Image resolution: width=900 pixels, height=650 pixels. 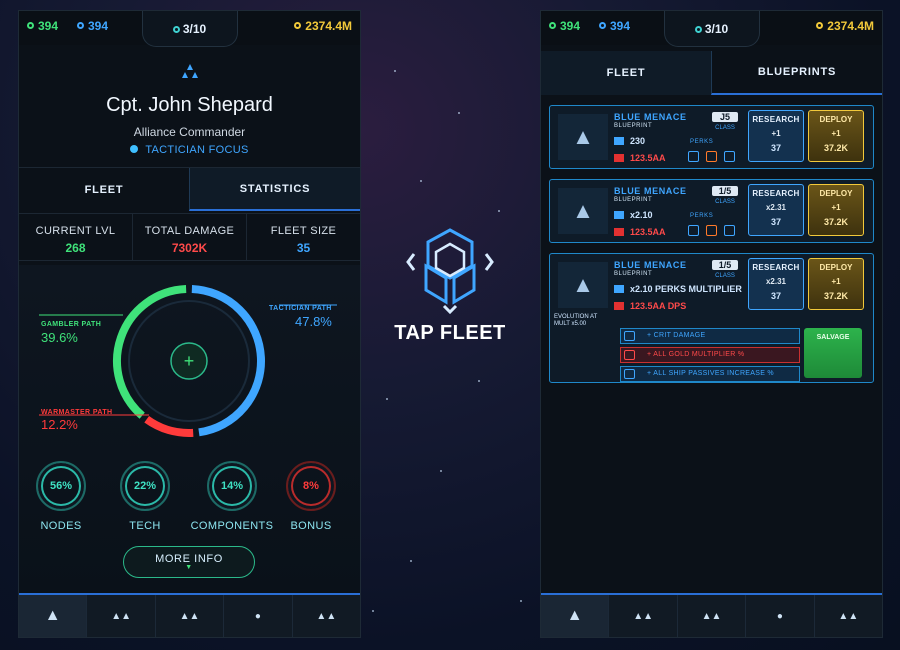 I want to click on more-info-button: MORE INFO ▼, so click(x=189, y=562).